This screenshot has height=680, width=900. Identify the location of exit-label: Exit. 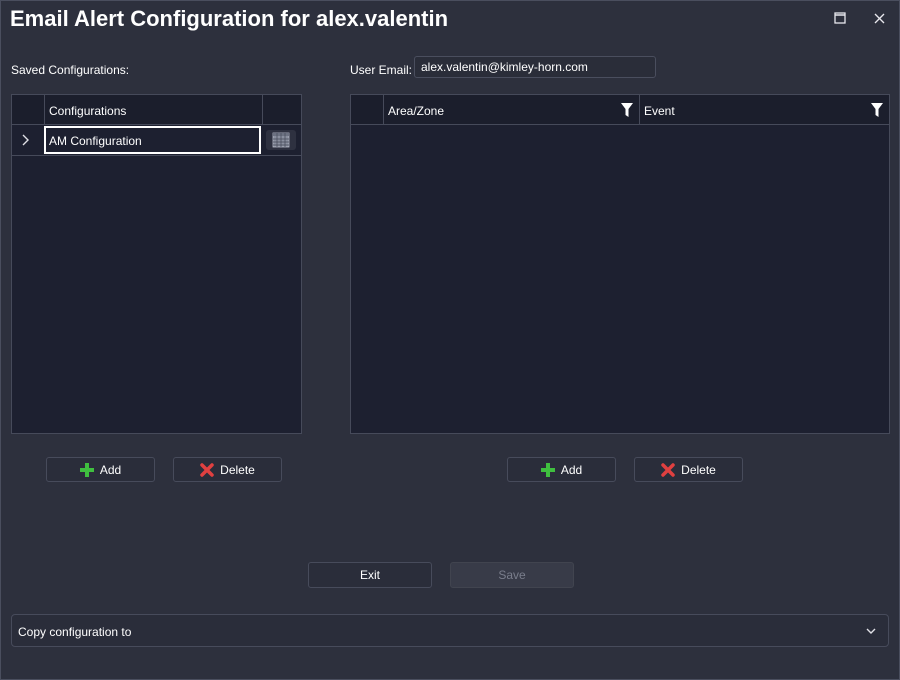
(369, 575).